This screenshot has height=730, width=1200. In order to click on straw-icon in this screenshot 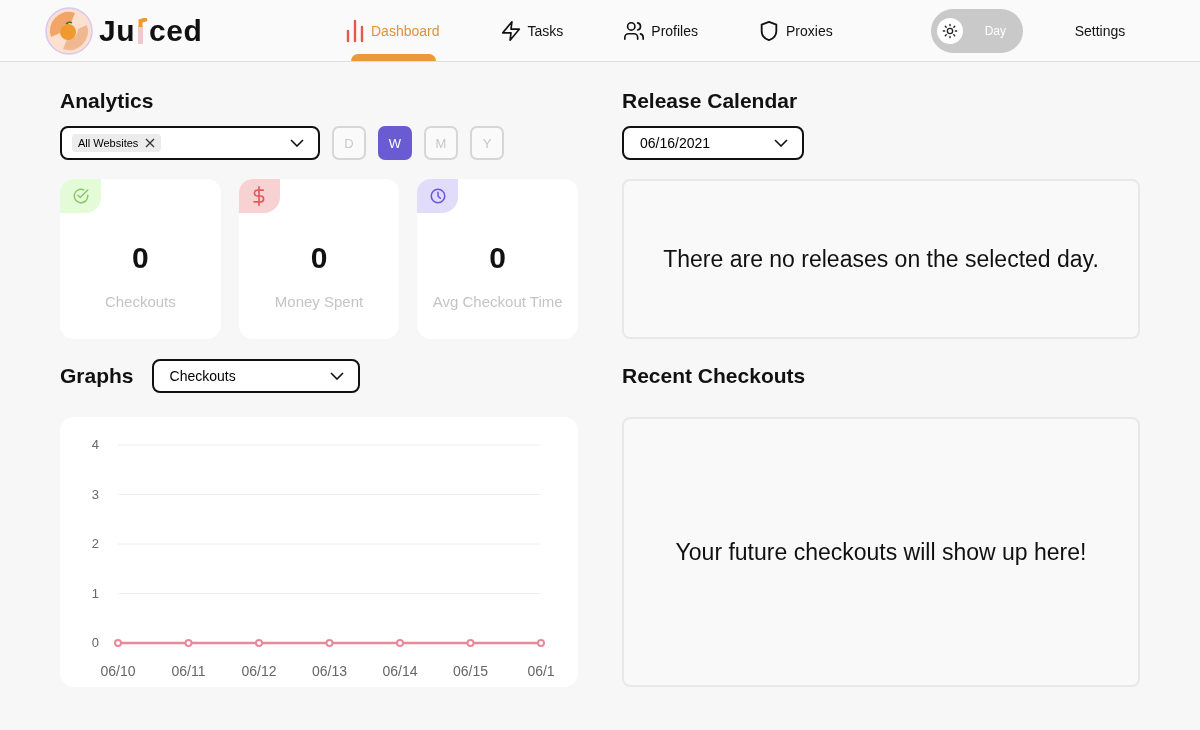, I will do `click(142, 30)`.